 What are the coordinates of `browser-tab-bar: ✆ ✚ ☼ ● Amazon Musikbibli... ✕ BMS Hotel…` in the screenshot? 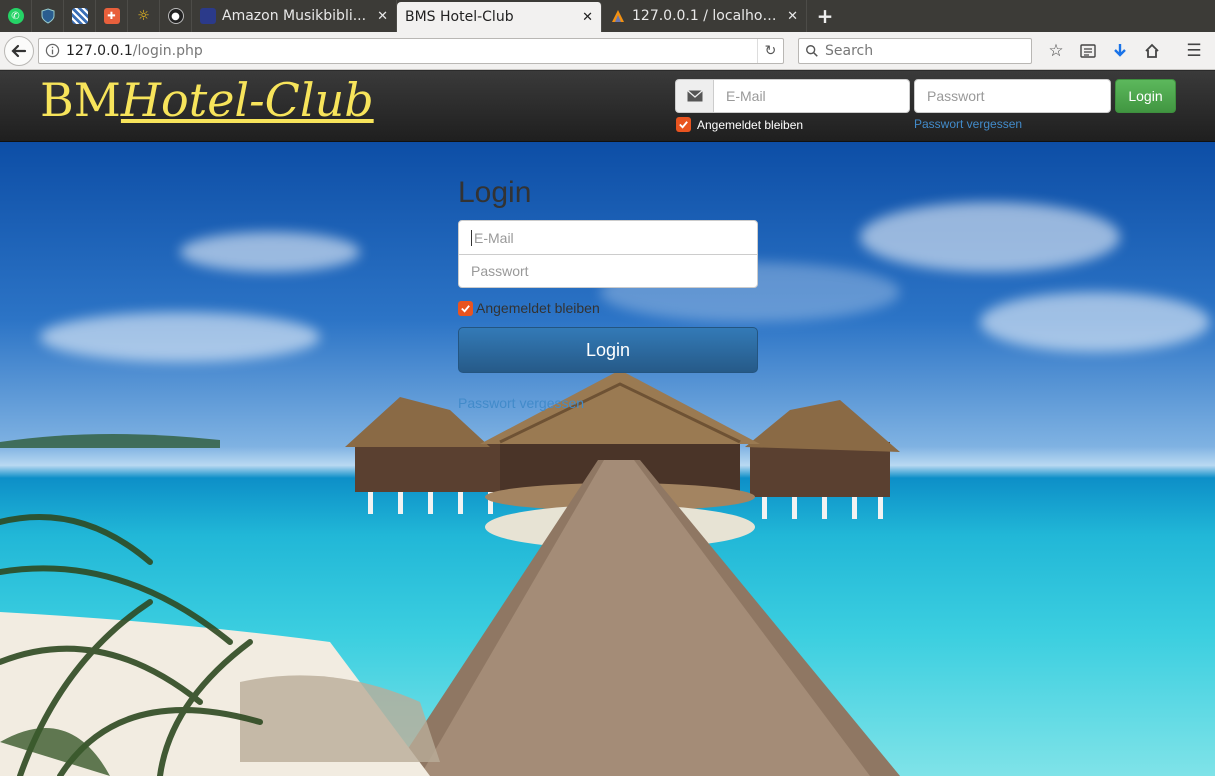 It's located at (607, 16).